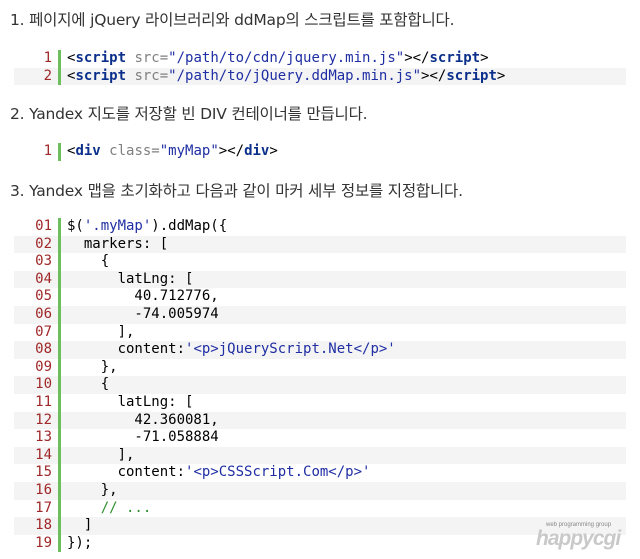  I want to click on code-token: '<p>jQueryScript.Net</p>', so click(290, 349).